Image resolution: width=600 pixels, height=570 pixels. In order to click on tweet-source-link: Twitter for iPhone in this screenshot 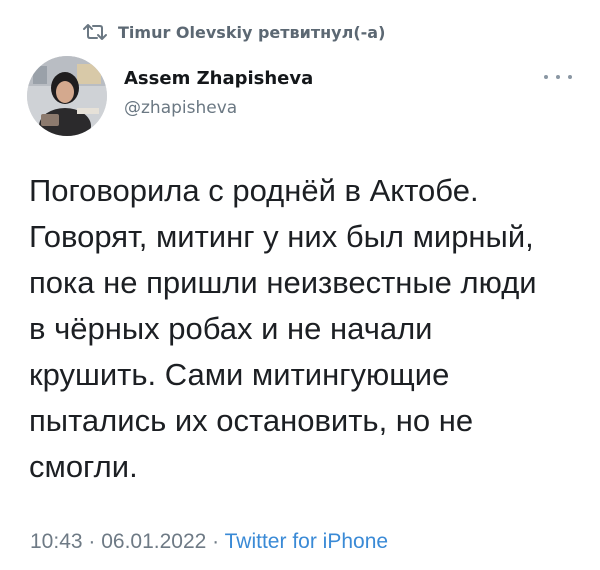, I will do `click(306, 541)`.